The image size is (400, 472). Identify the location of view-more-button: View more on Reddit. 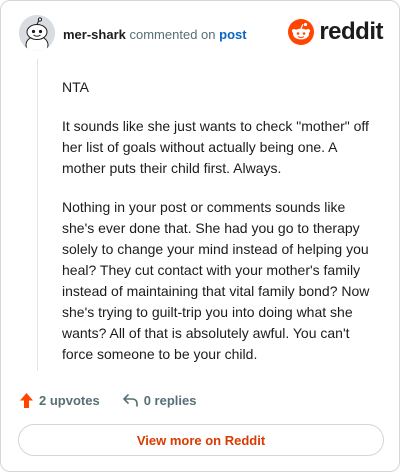
(201, 440).